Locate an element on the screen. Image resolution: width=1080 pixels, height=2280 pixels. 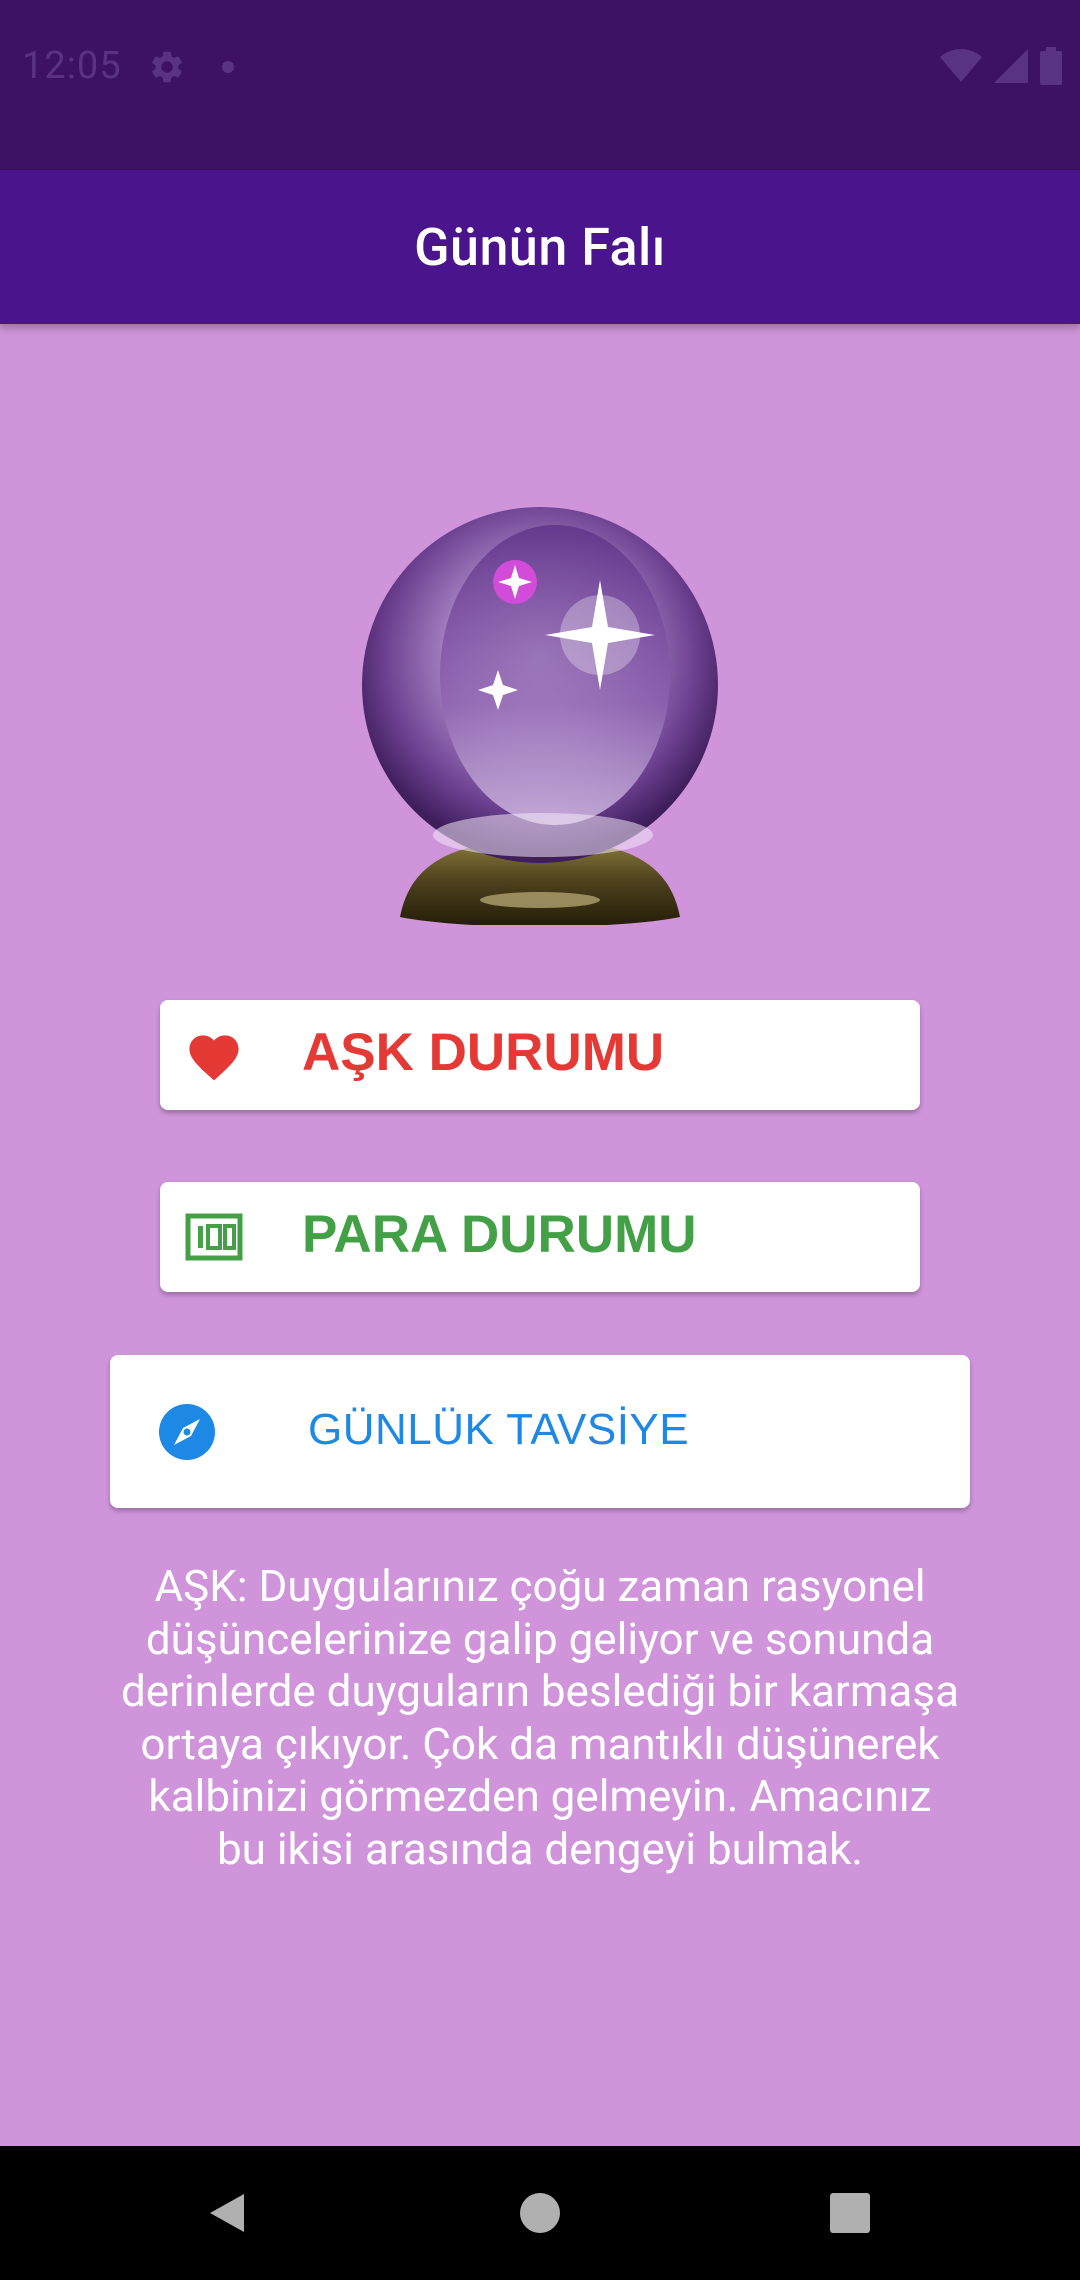
compass-icon is located at coordinates (187, 1432).